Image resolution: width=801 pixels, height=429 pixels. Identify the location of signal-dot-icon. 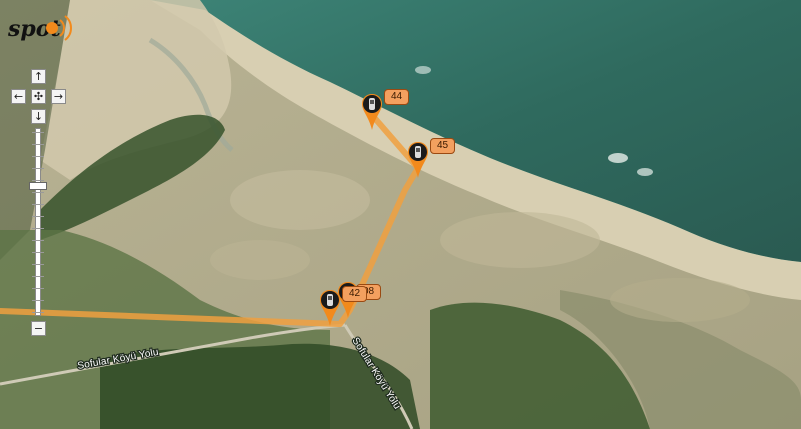
(52, 28).